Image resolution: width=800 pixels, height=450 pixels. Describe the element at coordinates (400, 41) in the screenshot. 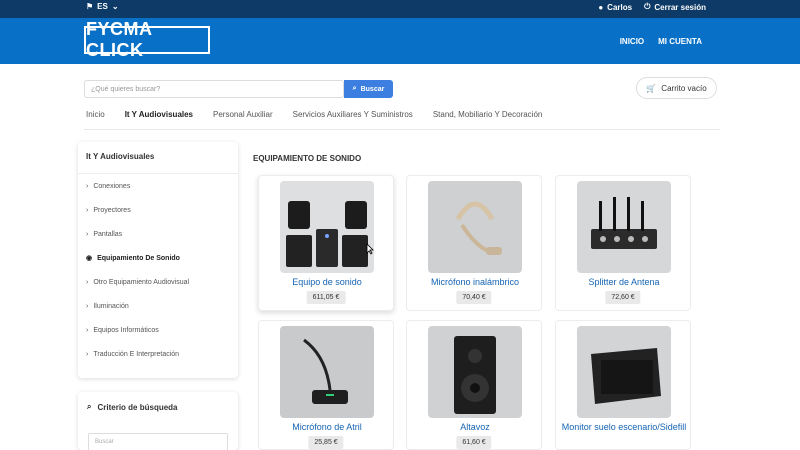

I see `header: FYCMA CLICK INICIO MI CUENTA` at that location.